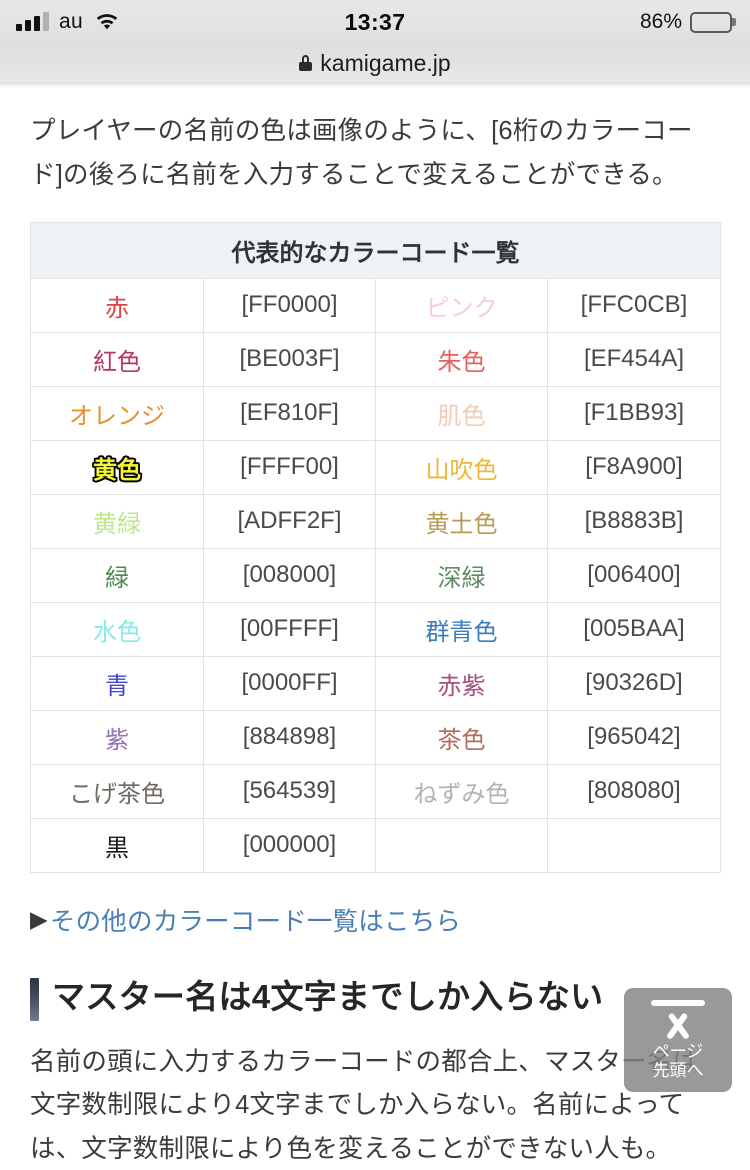 This screenshot has width=750, height=1170. I want to click on table-row: 紅色 [BE003F] 朱色 [EF454A], so click(375, 359).